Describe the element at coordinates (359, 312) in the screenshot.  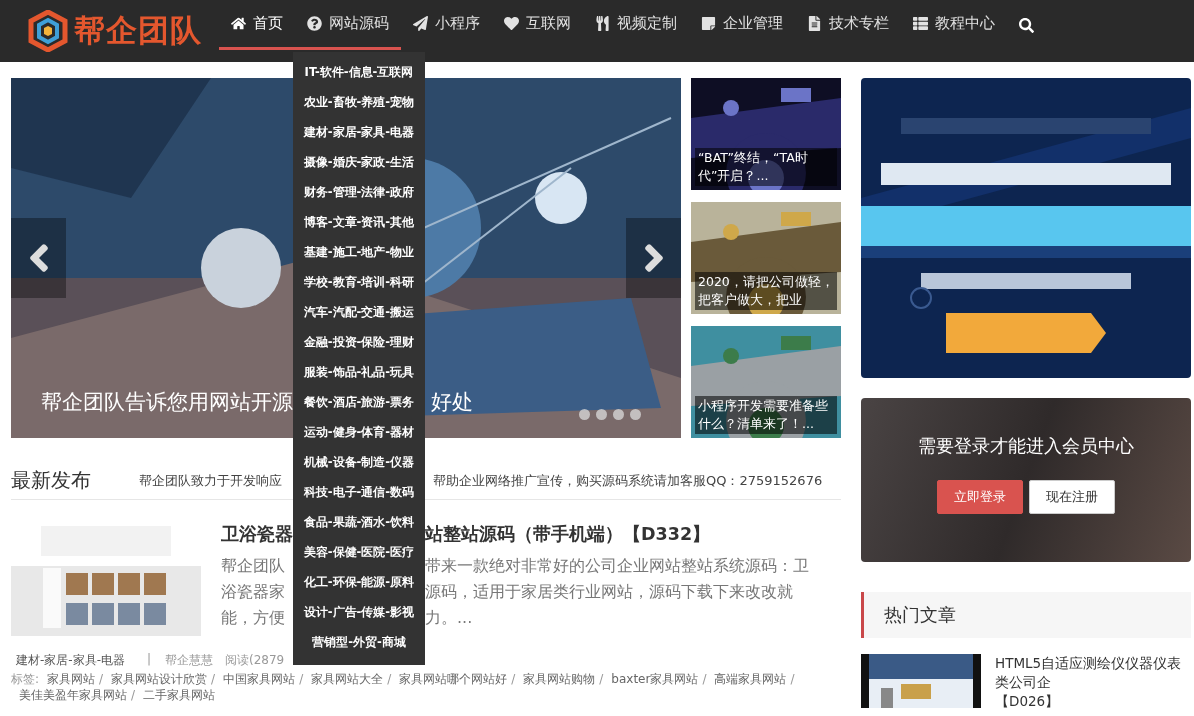
I see `dropdown-item: 汽车-汽配-交通-搬运` at that location.